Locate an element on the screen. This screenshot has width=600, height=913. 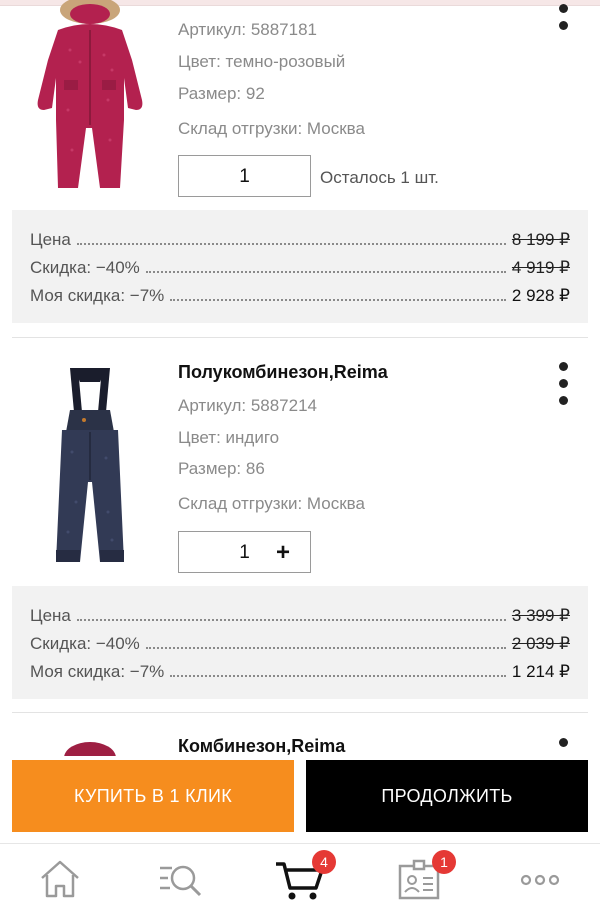
article: Артикул: 5887214 is located at coordinates (248, 405).